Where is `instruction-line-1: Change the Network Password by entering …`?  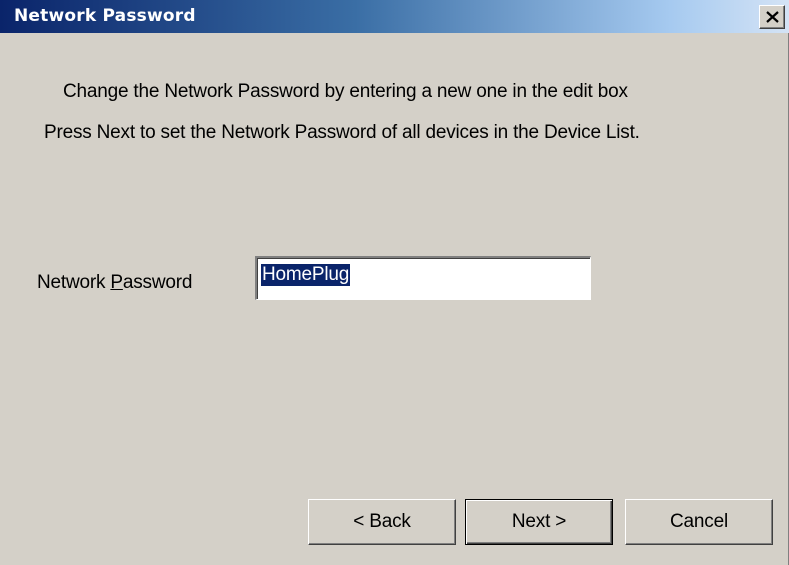 instruction-line-1: Change the Network Password by entering … is located at coordinates (345, 91).